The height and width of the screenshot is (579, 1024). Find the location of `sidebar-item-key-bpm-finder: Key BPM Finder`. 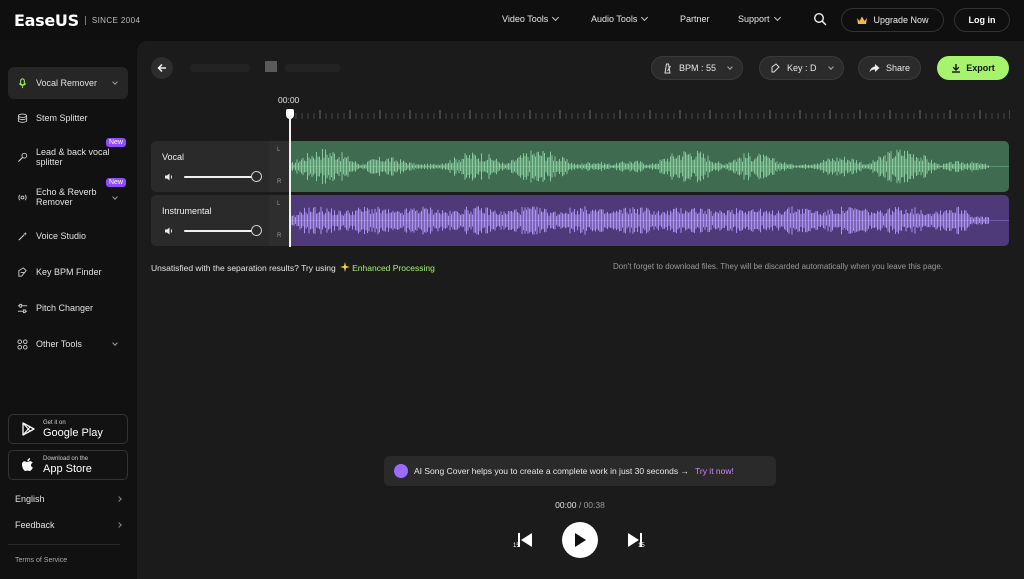

sidebar-item-key-bpm-finder: Key BPM Finder is located at coordinates (68, 272).